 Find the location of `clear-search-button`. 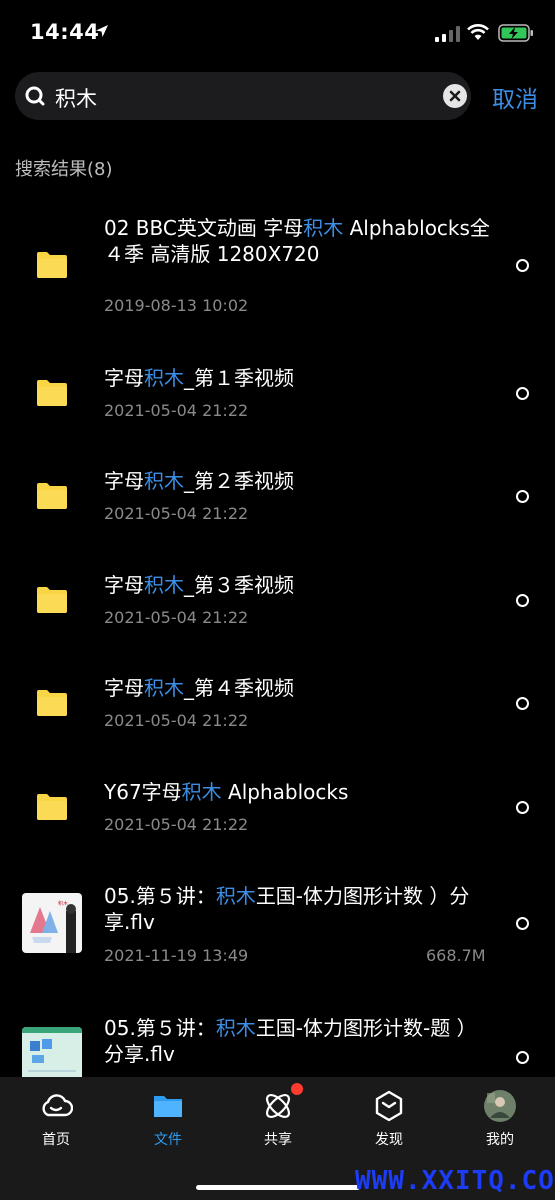

clear-search-button is located at coordinates (455, 96).